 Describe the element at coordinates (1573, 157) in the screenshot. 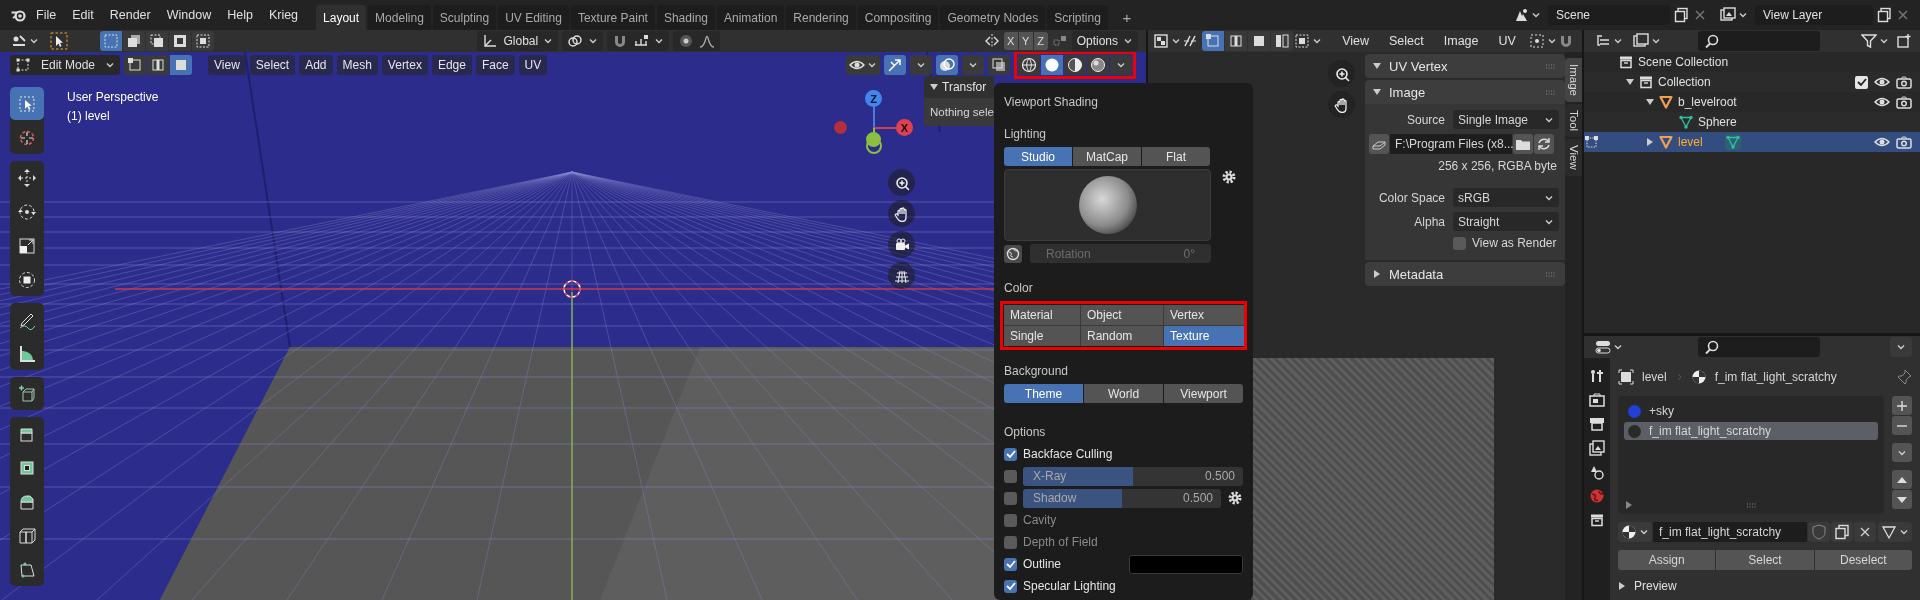

I see `sidebar-tab: View` at that location.